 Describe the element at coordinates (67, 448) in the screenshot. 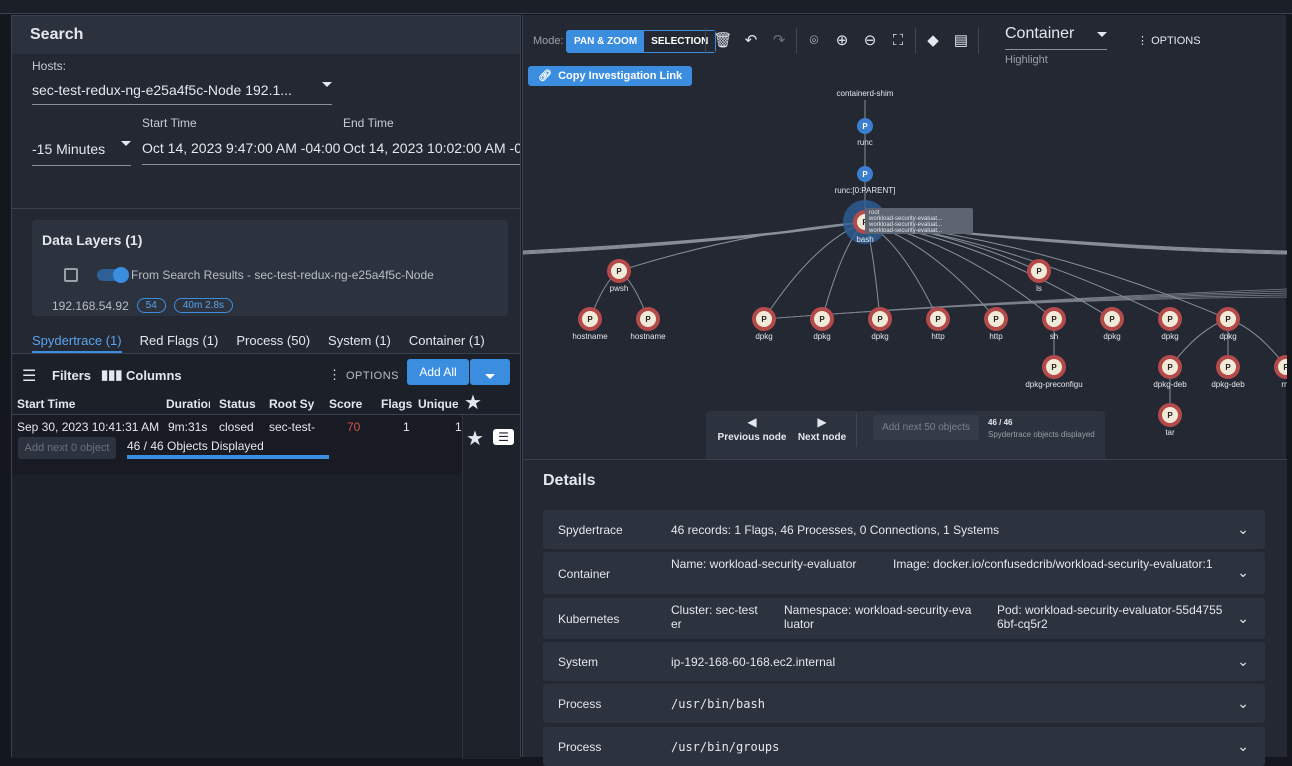

I see `add-next-button: Add next 0 object` at that location.